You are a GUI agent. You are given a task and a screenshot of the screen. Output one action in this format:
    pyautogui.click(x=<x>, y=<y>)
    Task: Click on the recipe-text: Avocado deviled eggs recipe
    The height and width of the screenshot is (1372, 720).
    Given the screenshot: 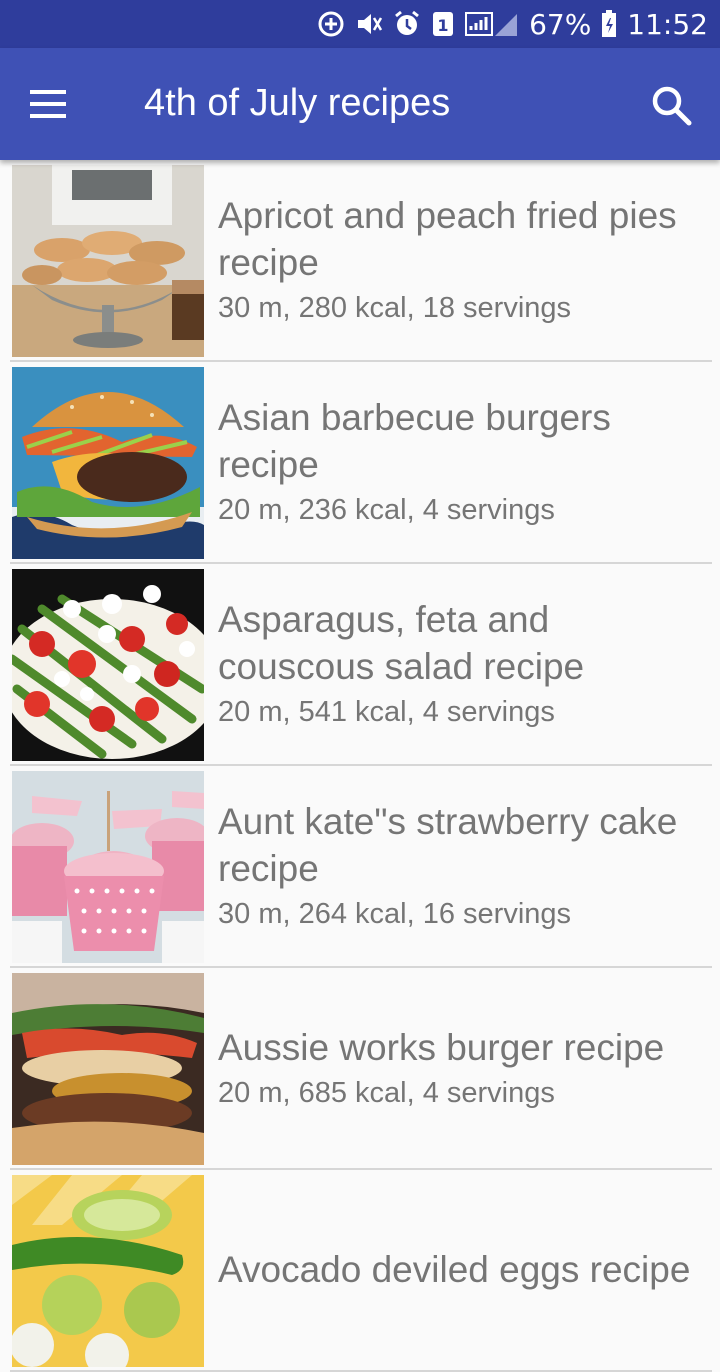 What is the action you would take?
    pyautogui.click(x=465, y=1270)
    